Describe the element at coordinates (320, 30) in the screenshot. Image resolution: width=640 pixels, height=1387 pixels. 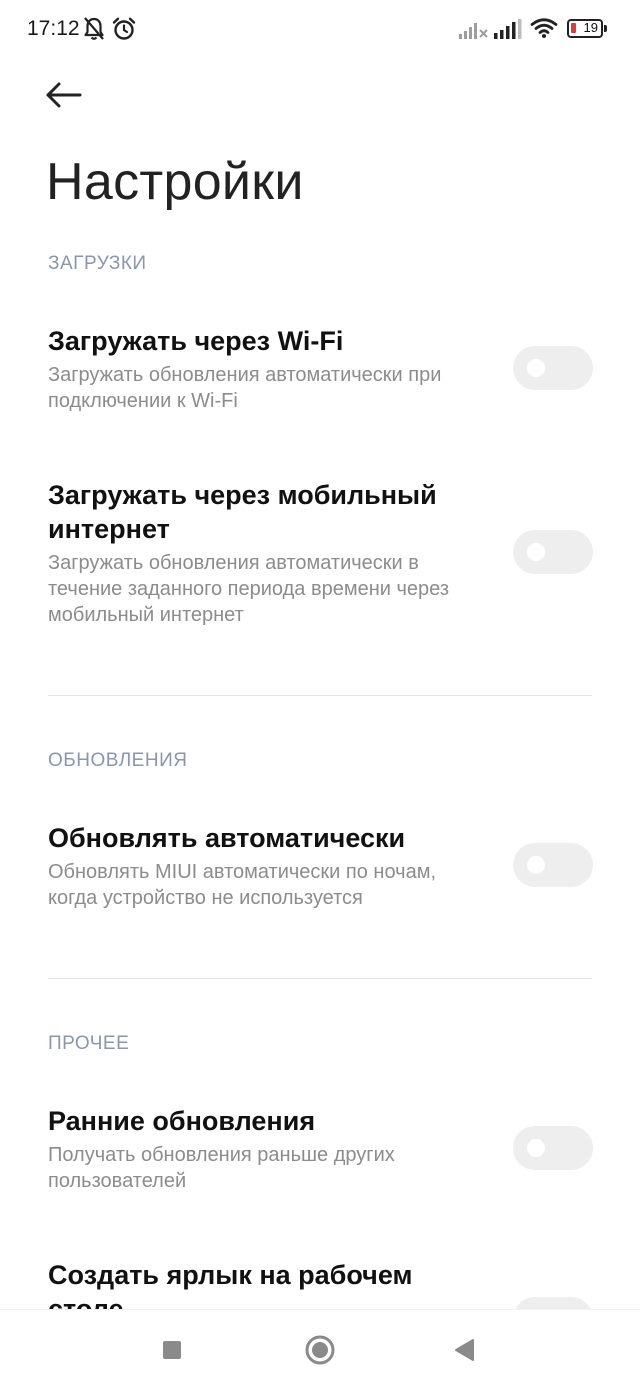
I see `status-bar: 17:12 19` at that location.